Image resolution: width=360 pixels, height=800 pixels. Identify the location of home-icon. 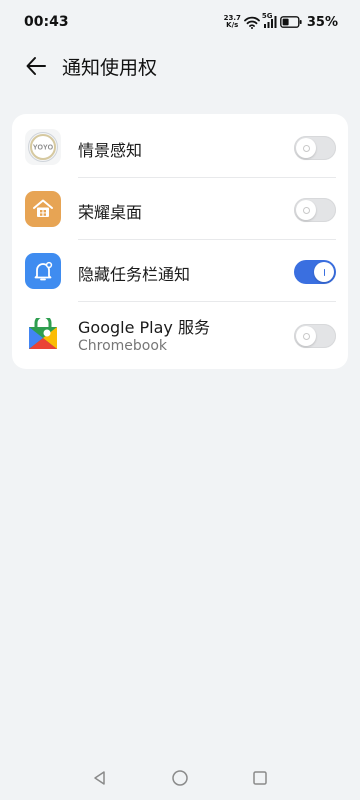
(43, 209).